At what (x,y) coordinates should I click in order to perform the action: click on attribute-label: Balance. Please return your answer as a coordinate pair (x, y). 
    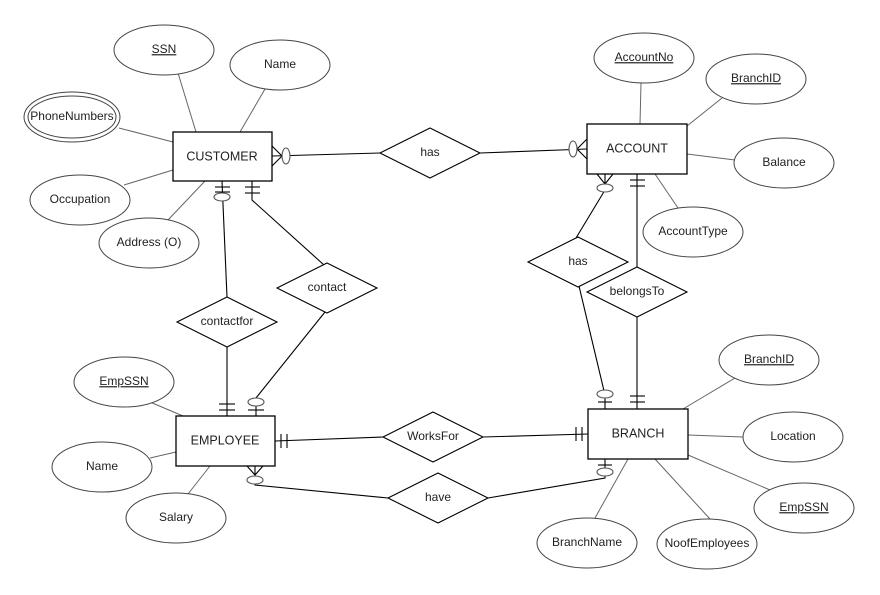
    Looking at the image, I should click on (784, 162).